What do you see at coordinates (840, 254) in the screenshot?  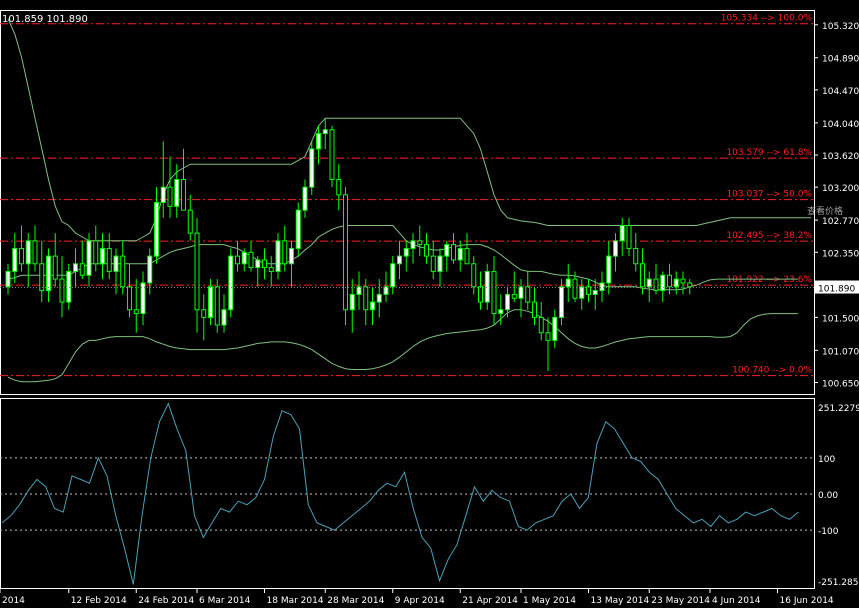 I see `price-axis-label: 102.350` at bounding box center [840, 254].